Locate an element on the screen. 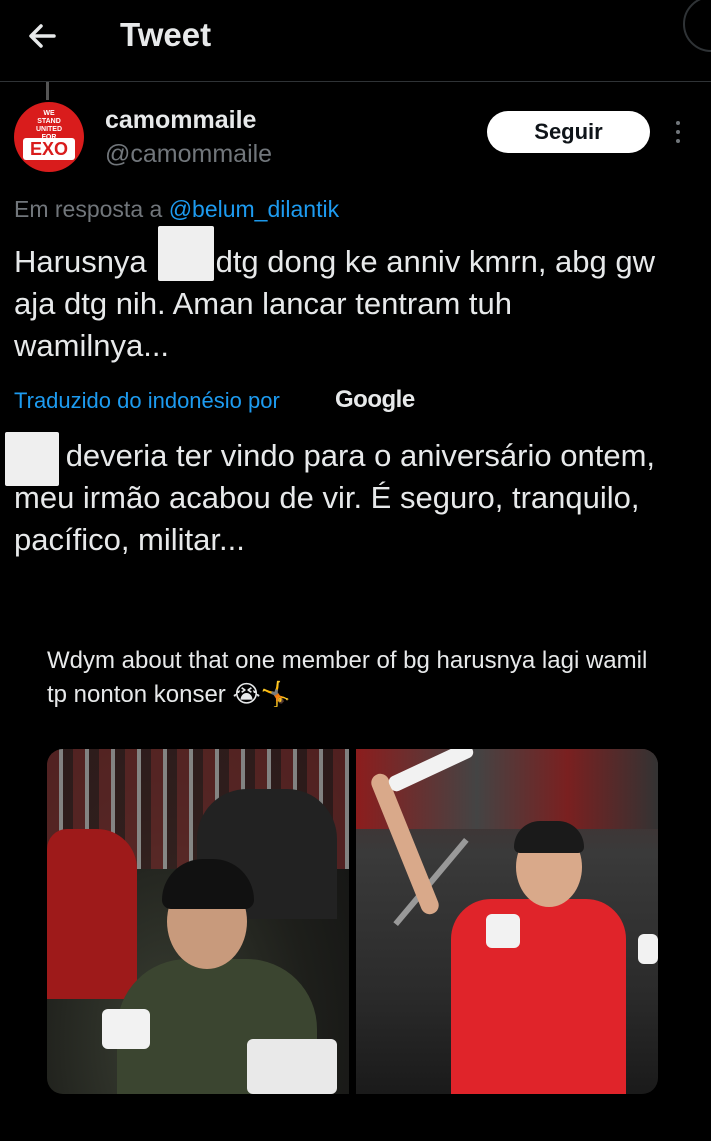 The image size is (711, 1141). reply-mention-link: @belum_dilantik is located at coordinates (254, 209).